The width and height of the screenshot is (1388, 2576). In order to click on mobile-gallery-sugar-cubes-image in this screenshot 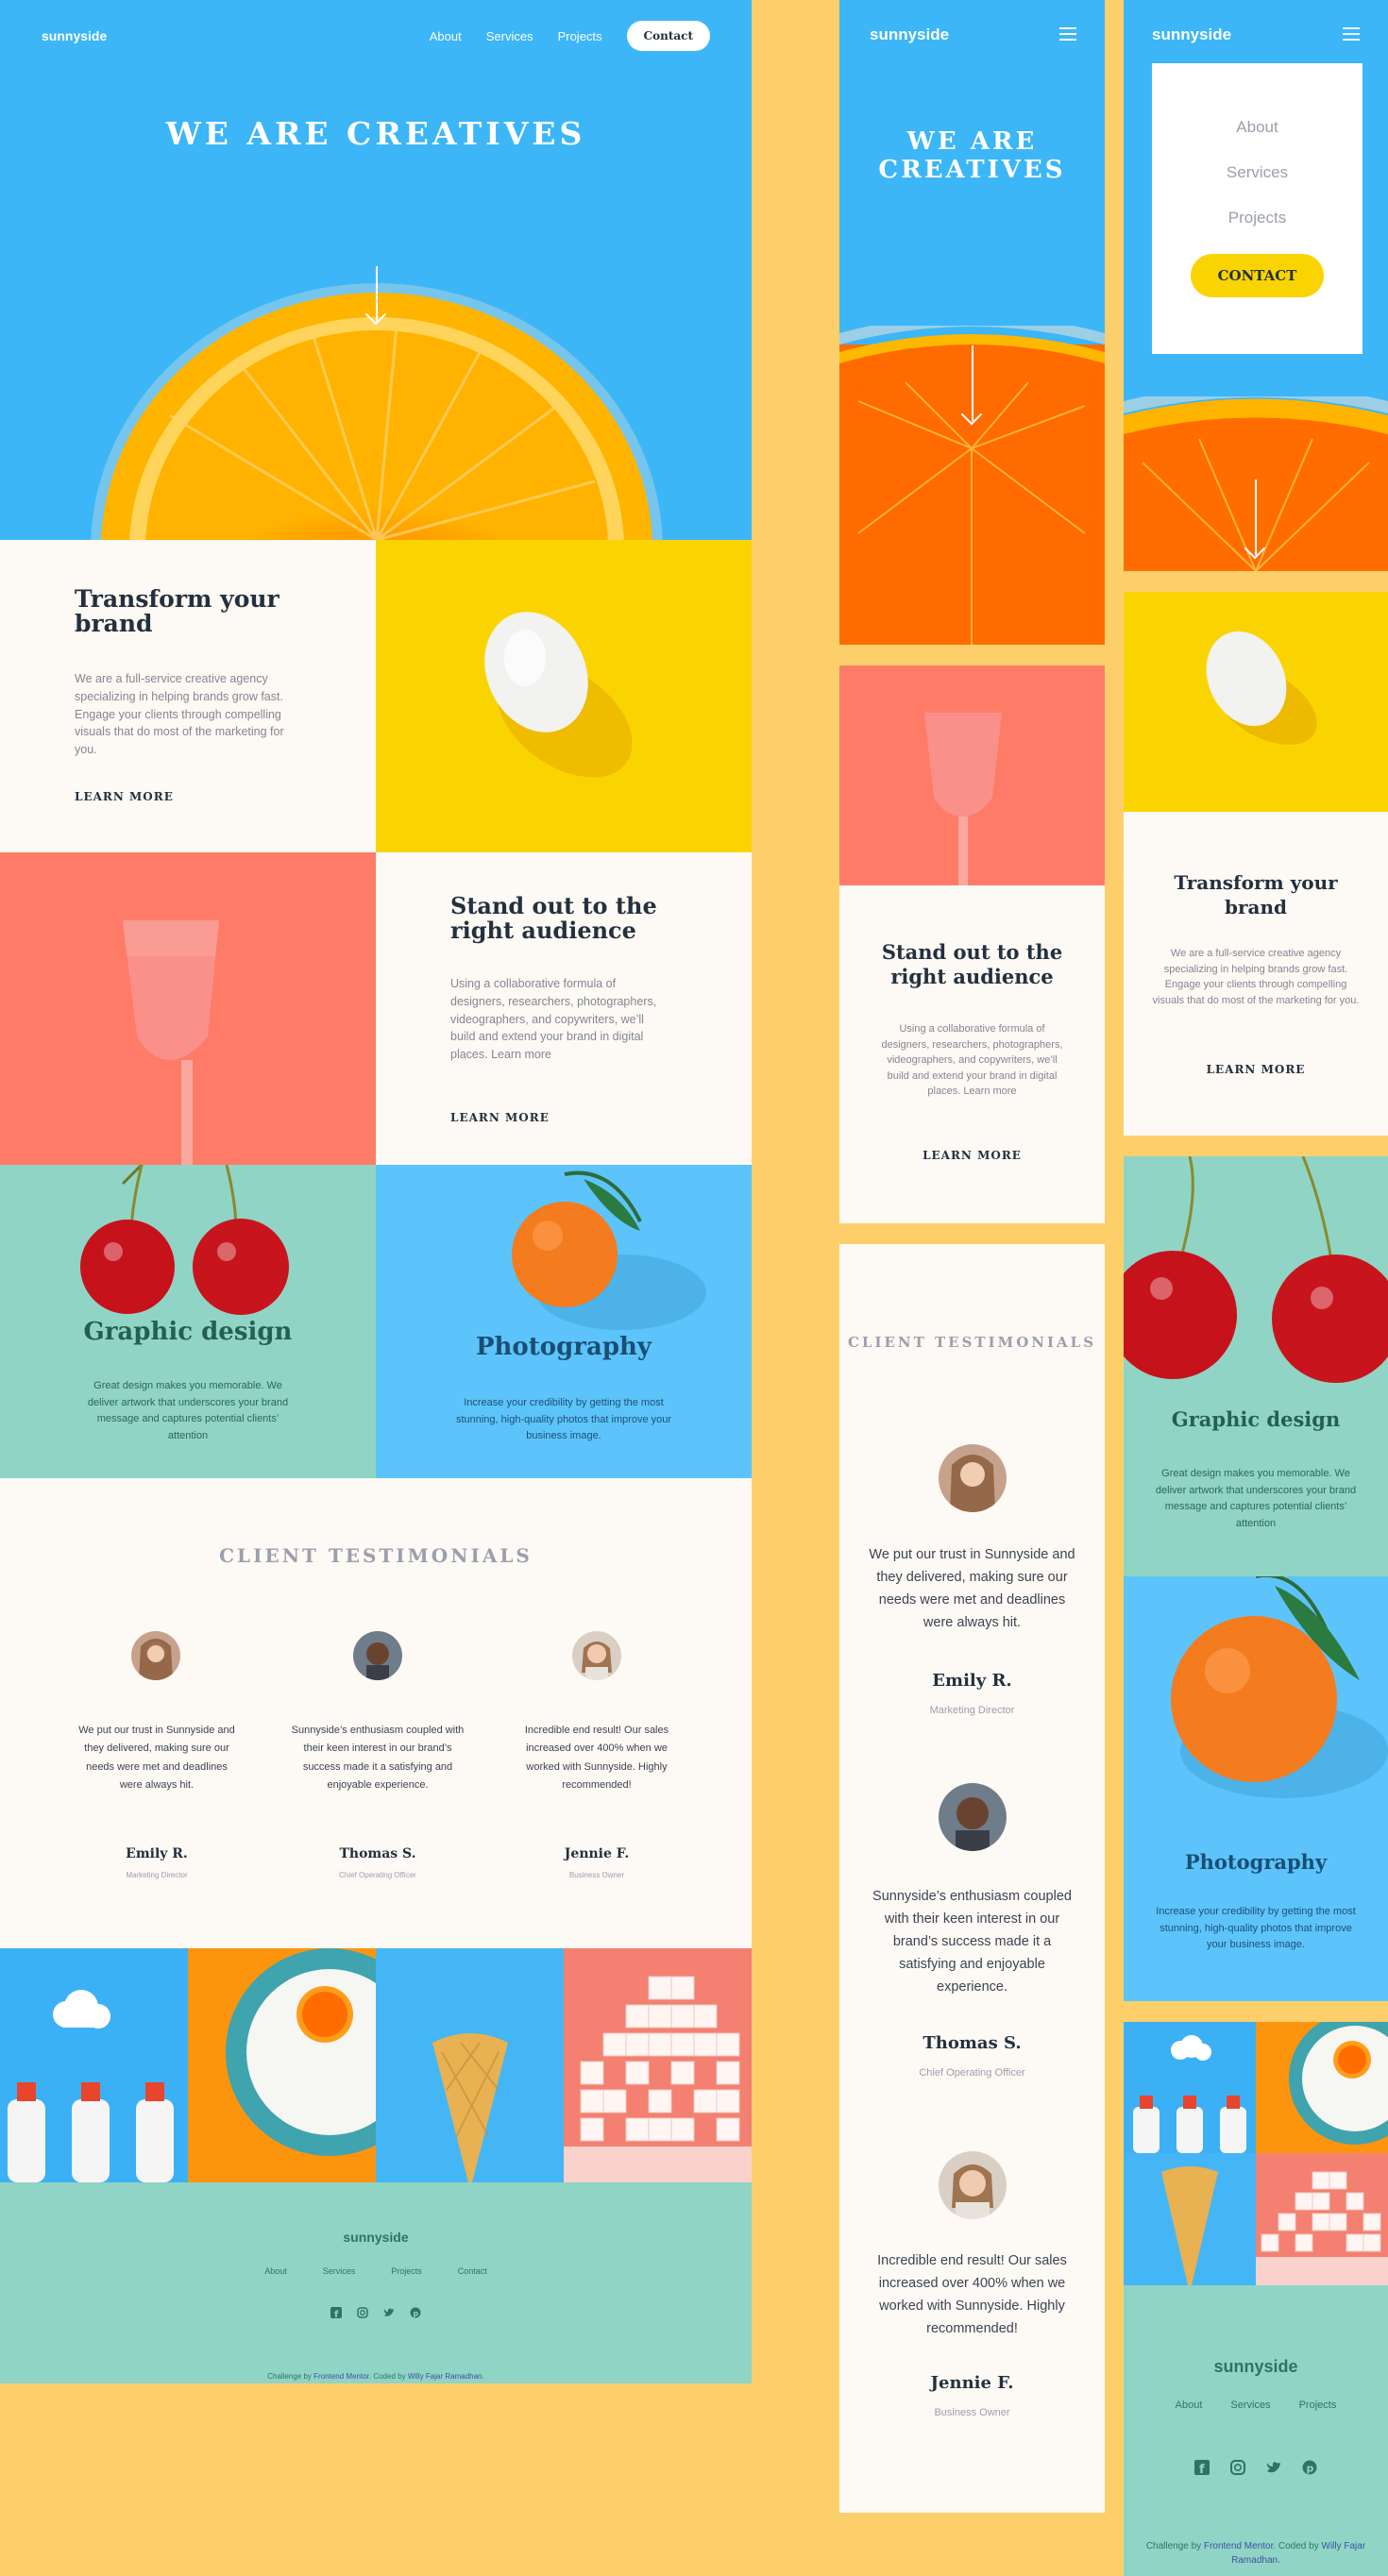, I will do `click(1322, 2219)`.